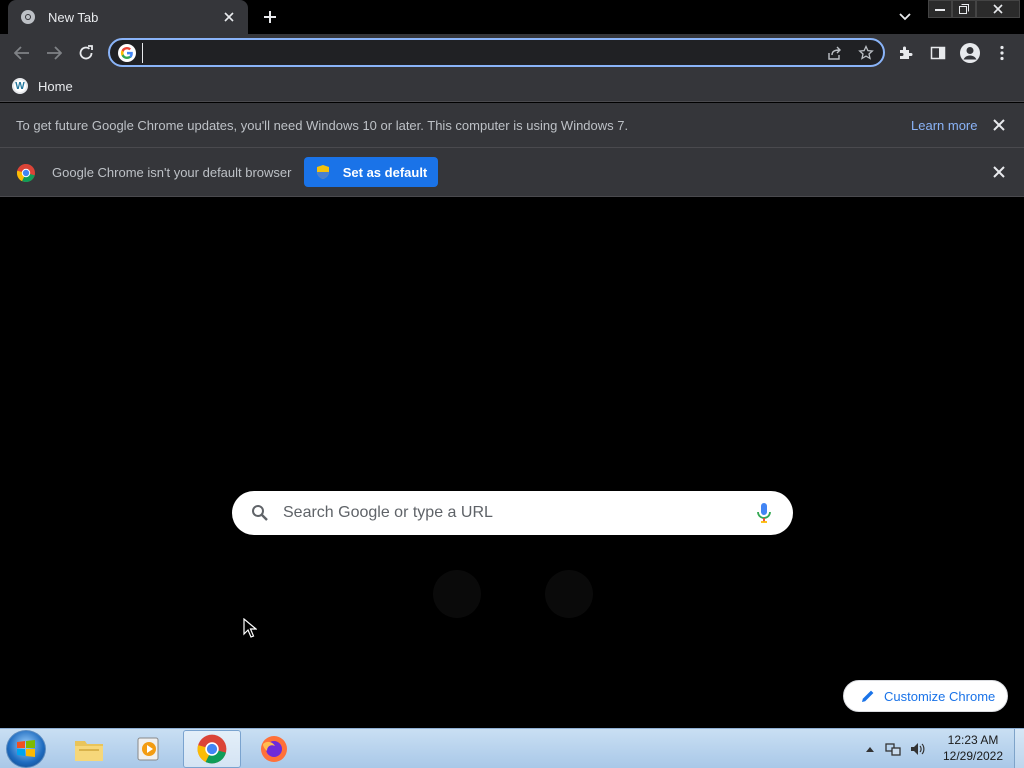 This screenshot has height=768, width=1024. I want to click on bookmark-star-icon, so click(866, 53).